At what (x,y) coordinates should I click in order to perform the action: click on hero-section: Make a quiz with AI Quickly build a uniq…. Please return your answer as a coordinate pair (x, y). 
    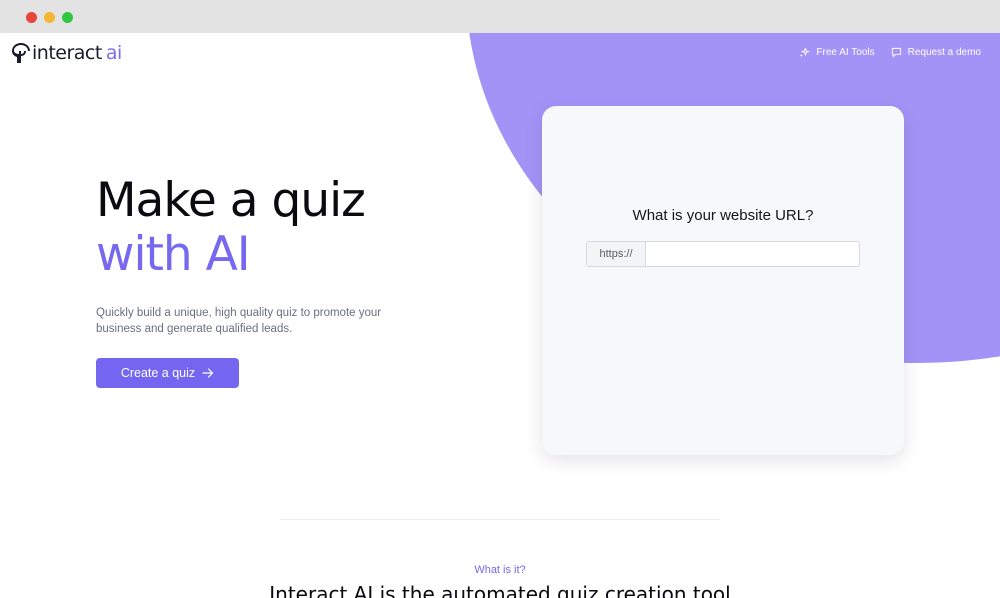
    Looking at the image, I should click on (241, 281).